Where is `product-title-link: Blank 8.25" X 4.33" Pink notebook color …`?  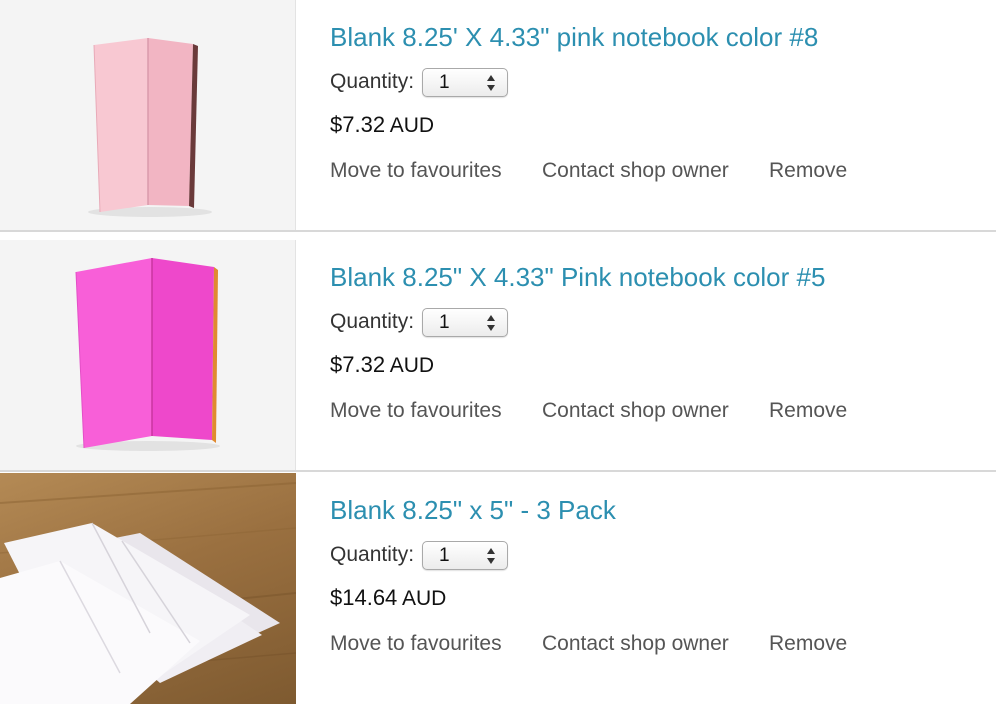
product-title-link: Blank 8.25" X 4.33" Pink notebook color … is located at coordinates (577, 277).